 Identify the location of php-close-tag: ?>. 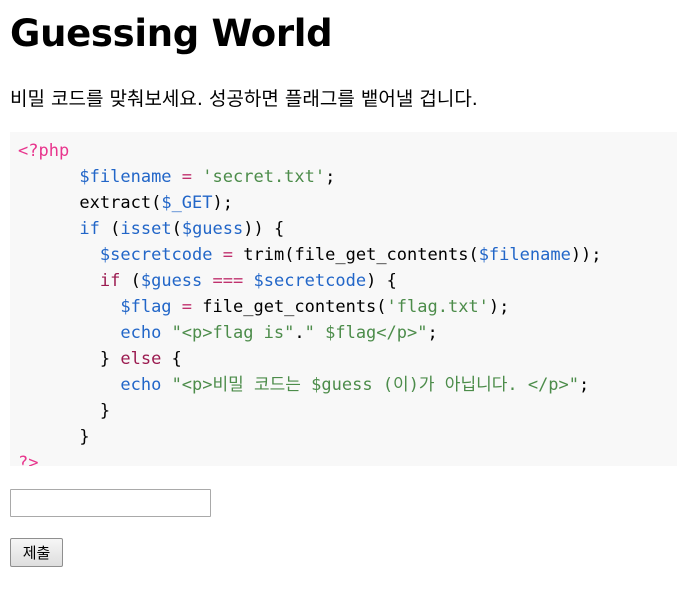
(28, 459).